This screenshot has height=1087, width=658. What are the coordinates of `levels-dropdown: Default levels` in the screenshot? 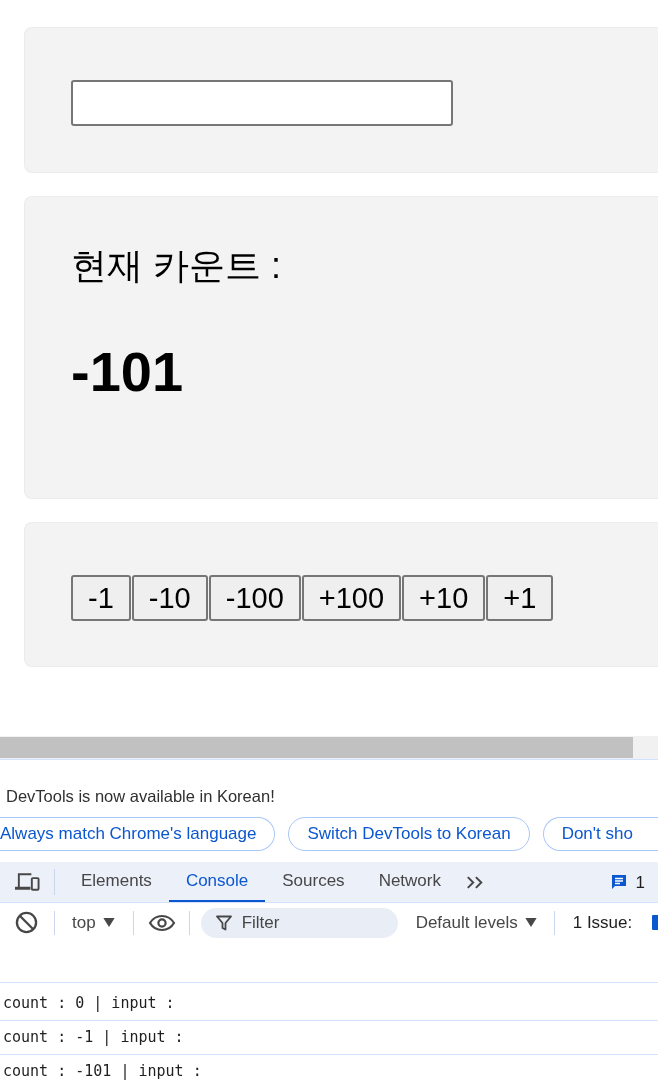 It's located at (476, 922).